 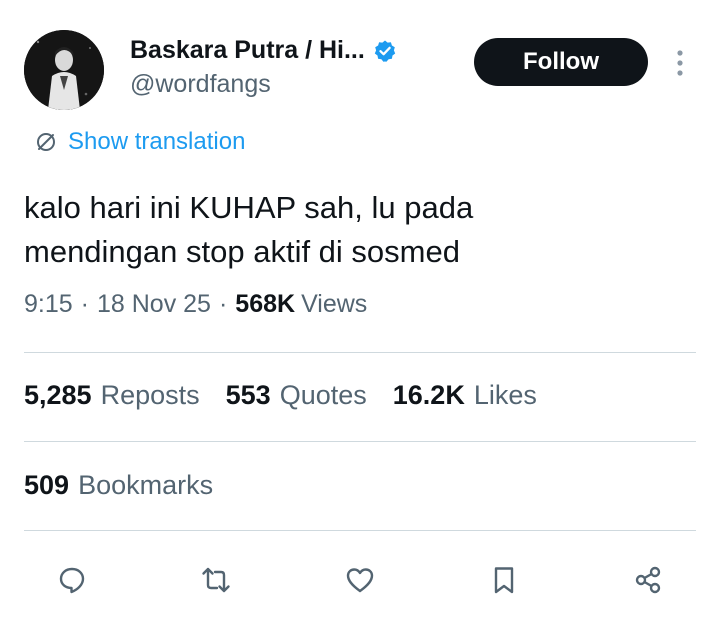 What do you see at coordinates (248, 395) in the screenshot?
I see `quotes-count: 553` at bounding box center [248, 395].